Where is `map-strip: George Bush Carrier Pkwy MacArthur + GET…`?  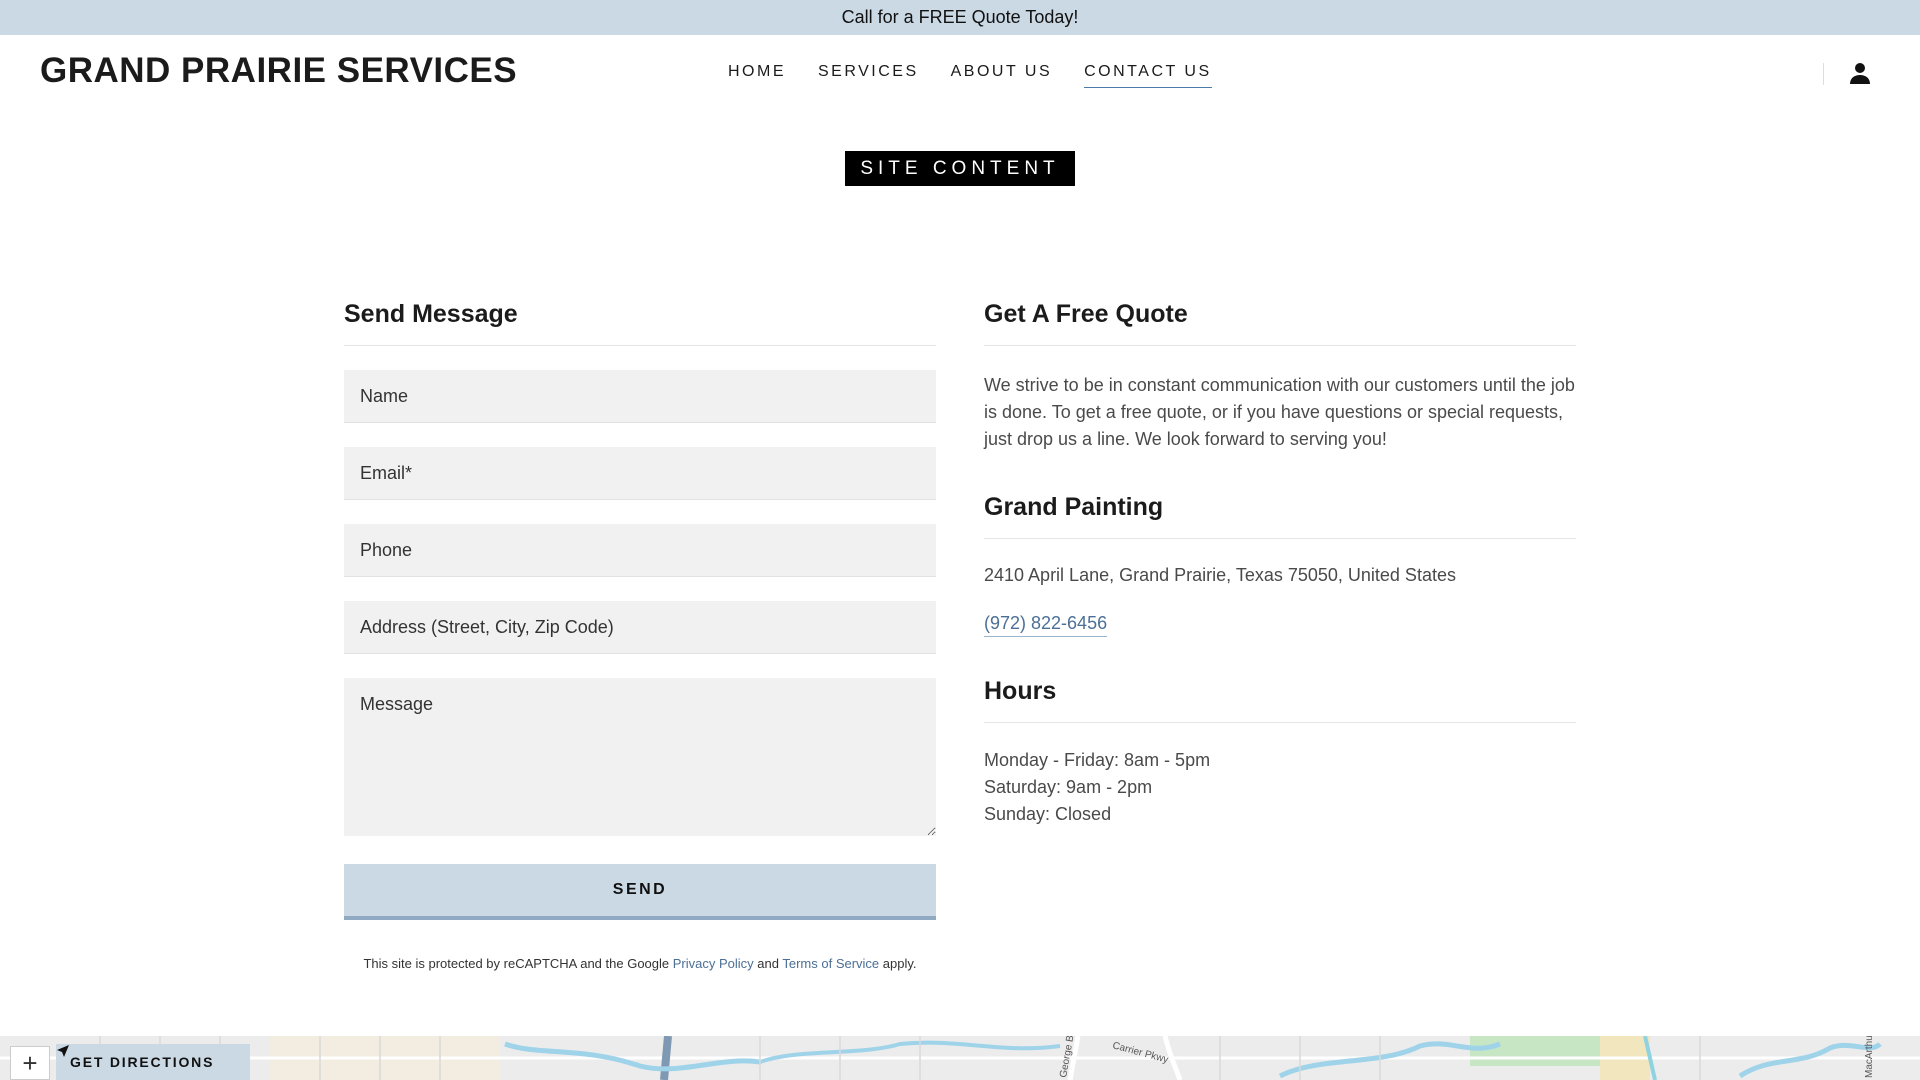 map-strip: George Bush Carrier Pkwy MacArthur + GET… is located at coordinates (960, 1058).